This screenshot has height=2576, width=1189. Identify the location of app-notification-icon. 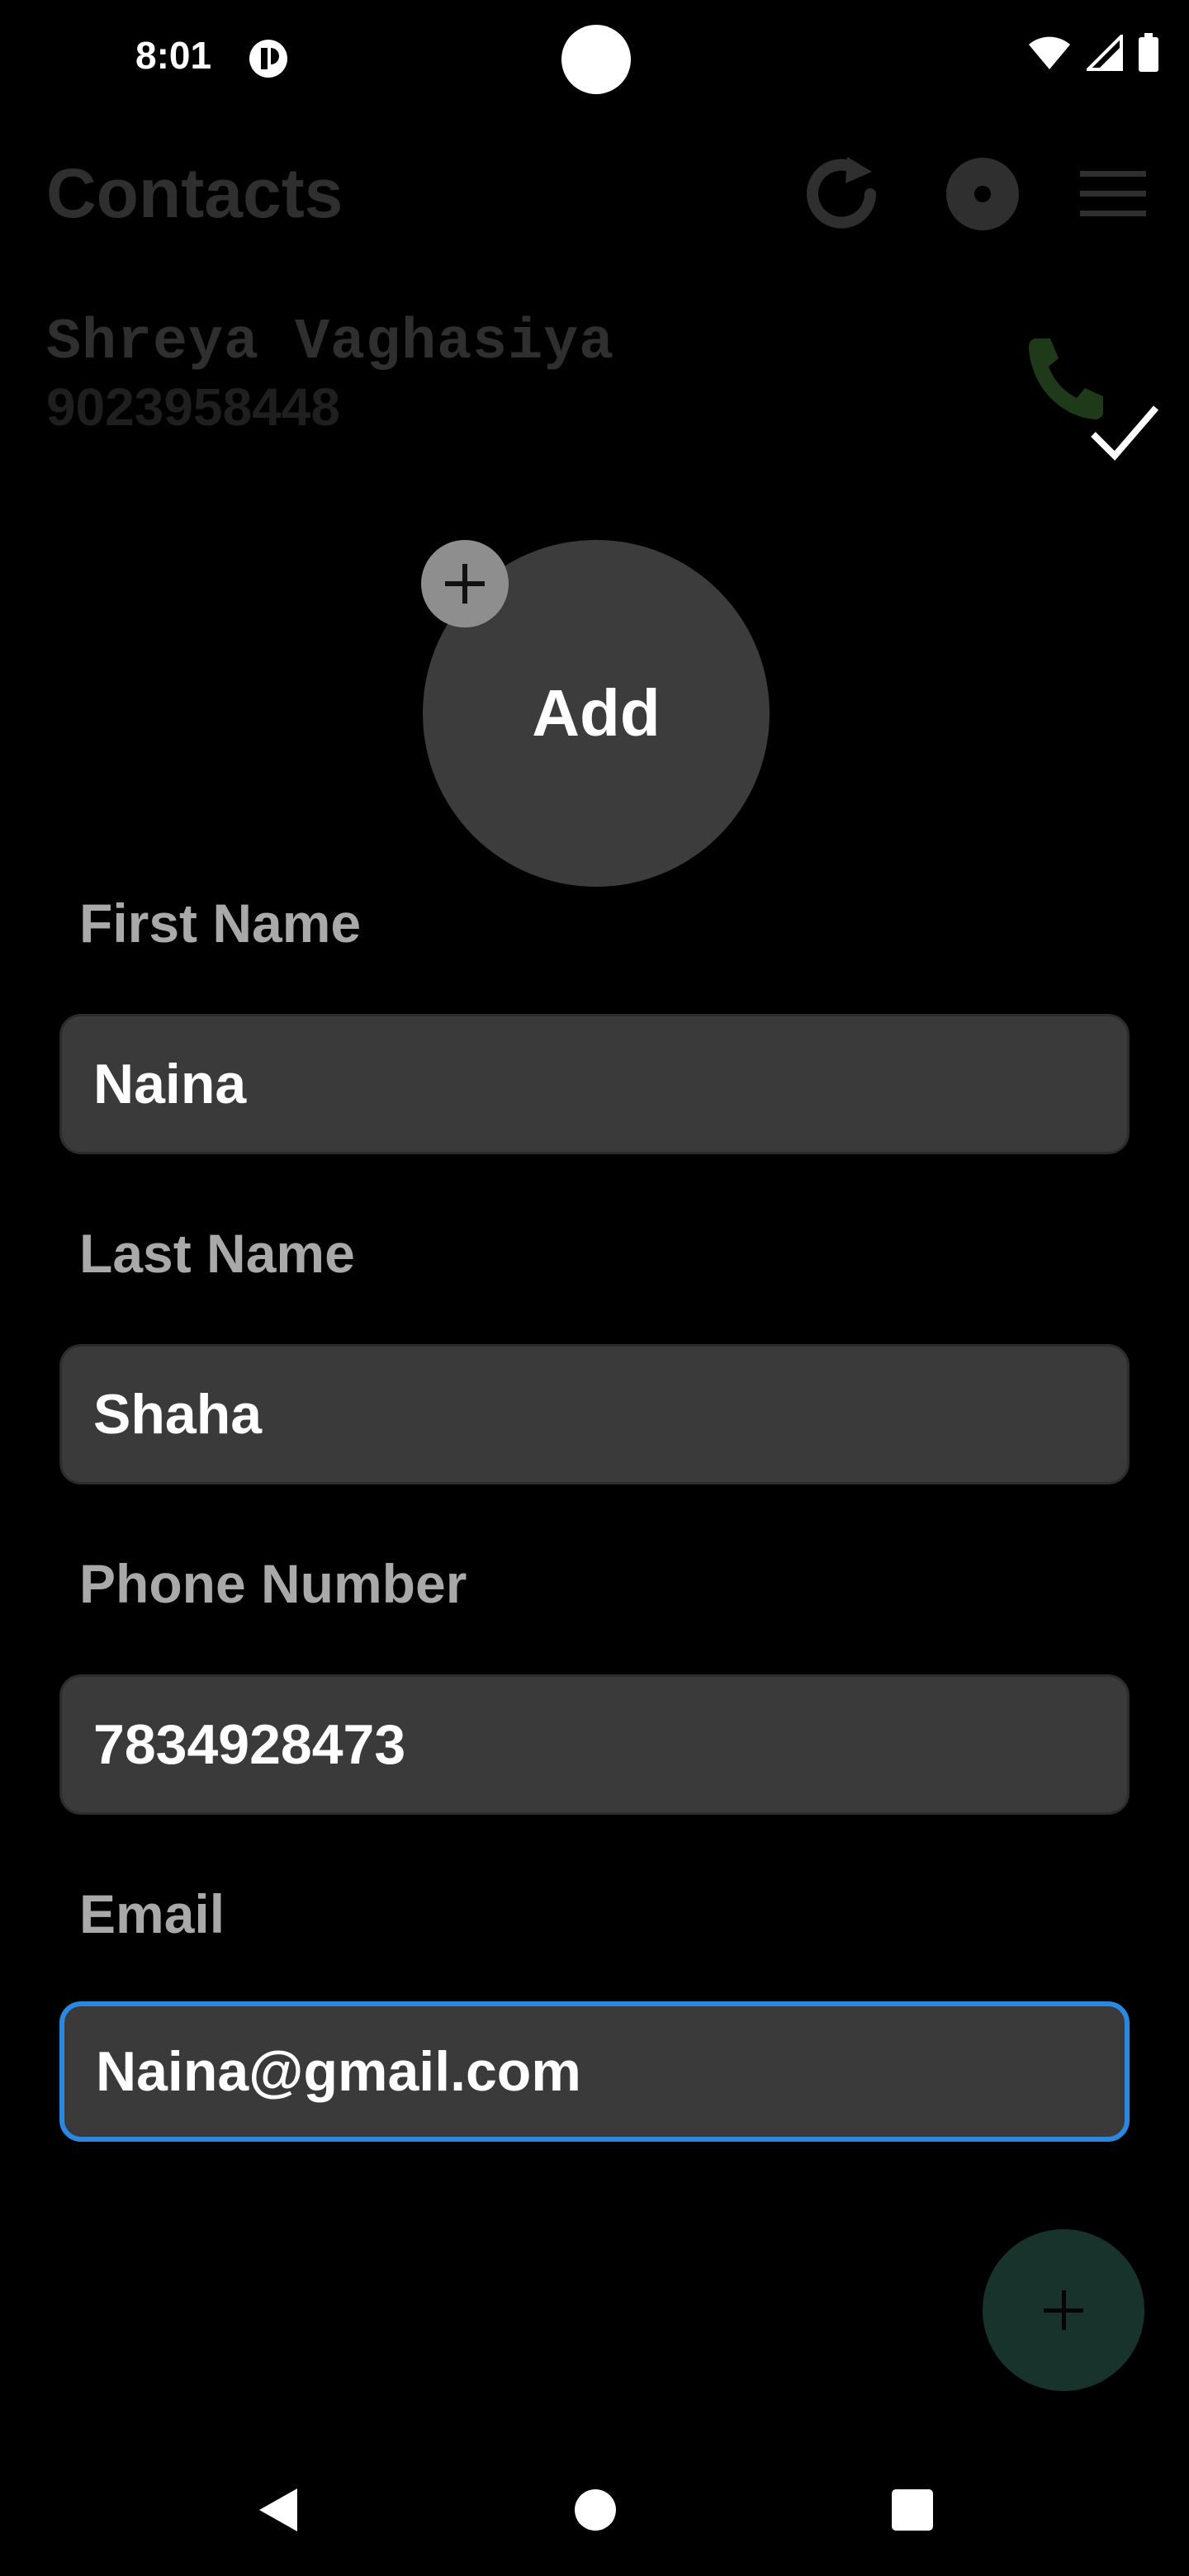
(268, 59).